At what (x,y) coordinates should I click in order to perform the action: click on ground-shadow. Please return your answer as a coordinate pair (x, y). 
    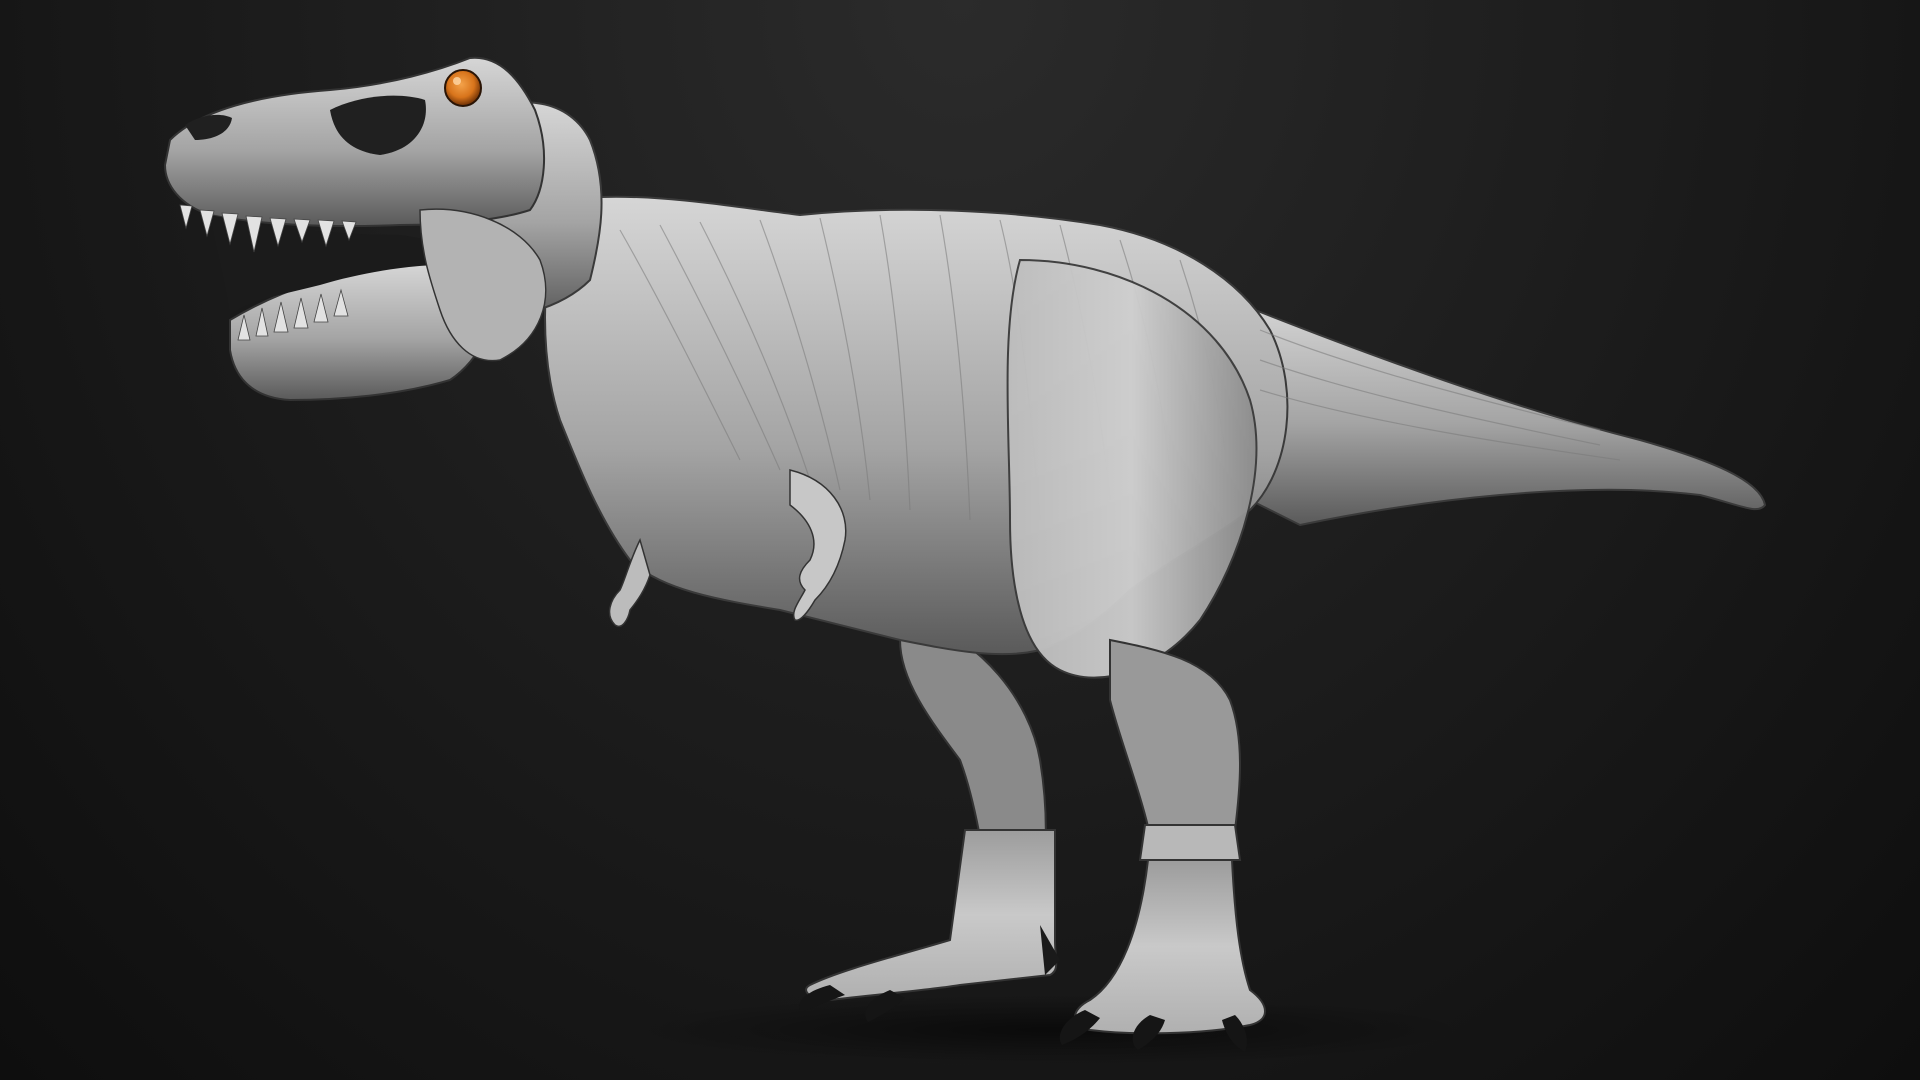
    Looking at the image, I should click on (1050, 1030).